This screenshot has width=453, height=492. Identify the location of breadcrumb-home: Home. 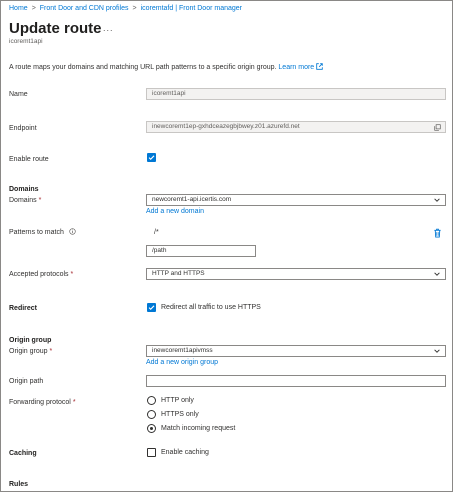
(18, 8).